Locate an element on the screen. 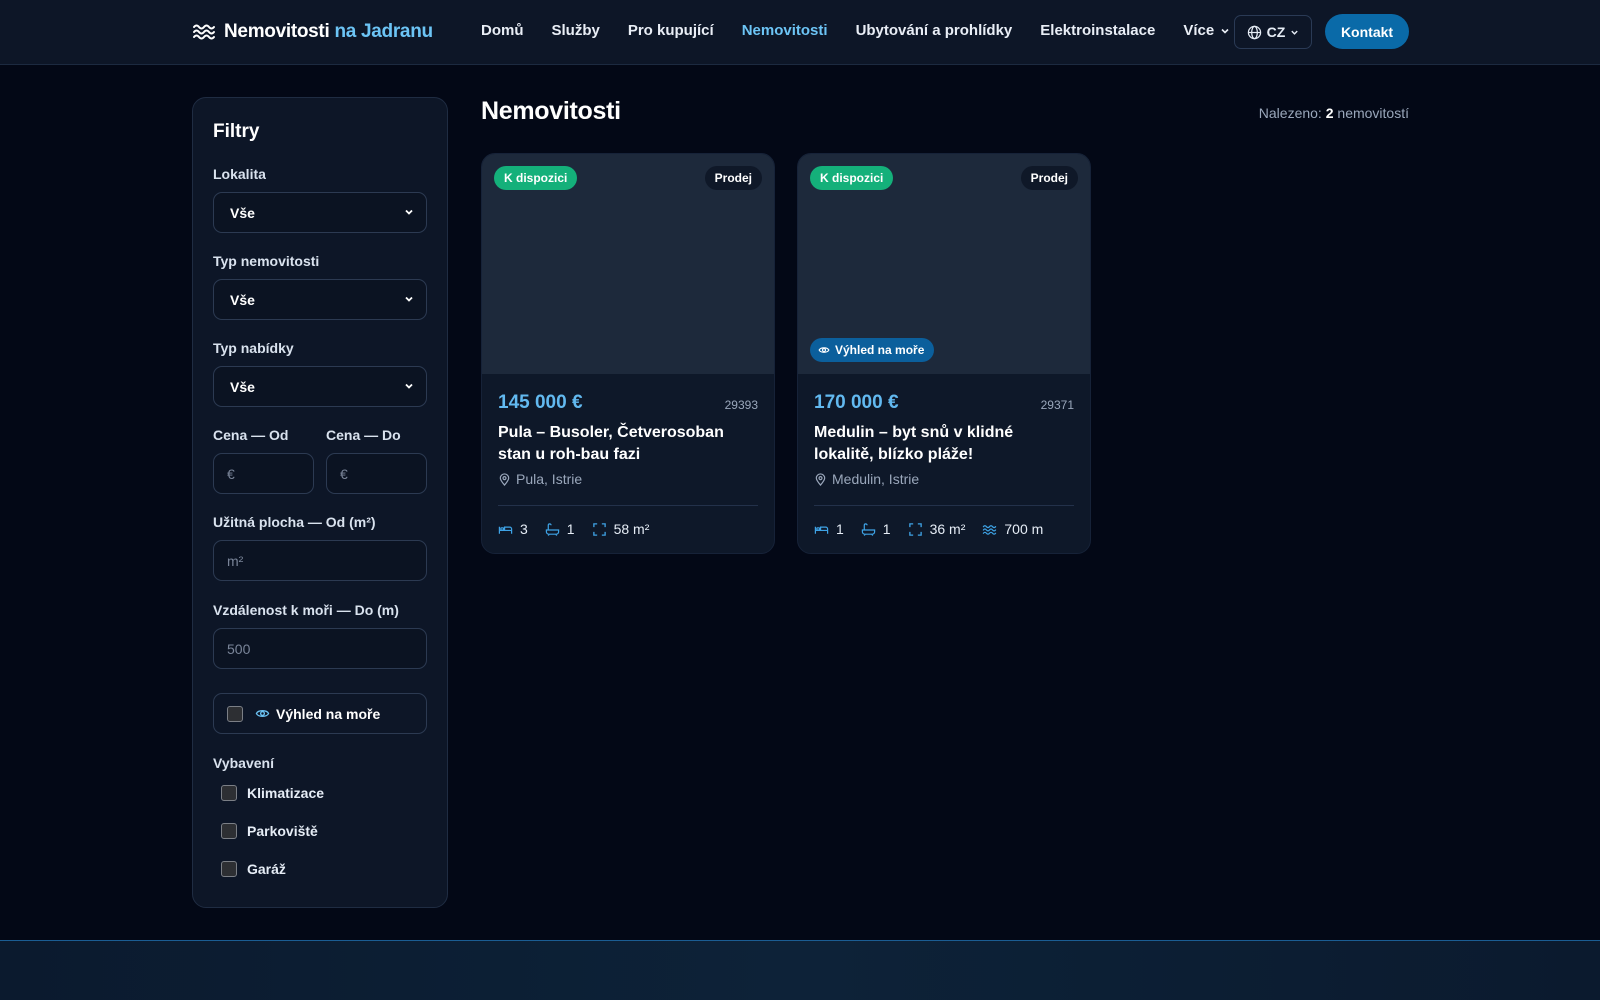  property-stats: 3 1 58 m² is located at coordinates (573, 529).